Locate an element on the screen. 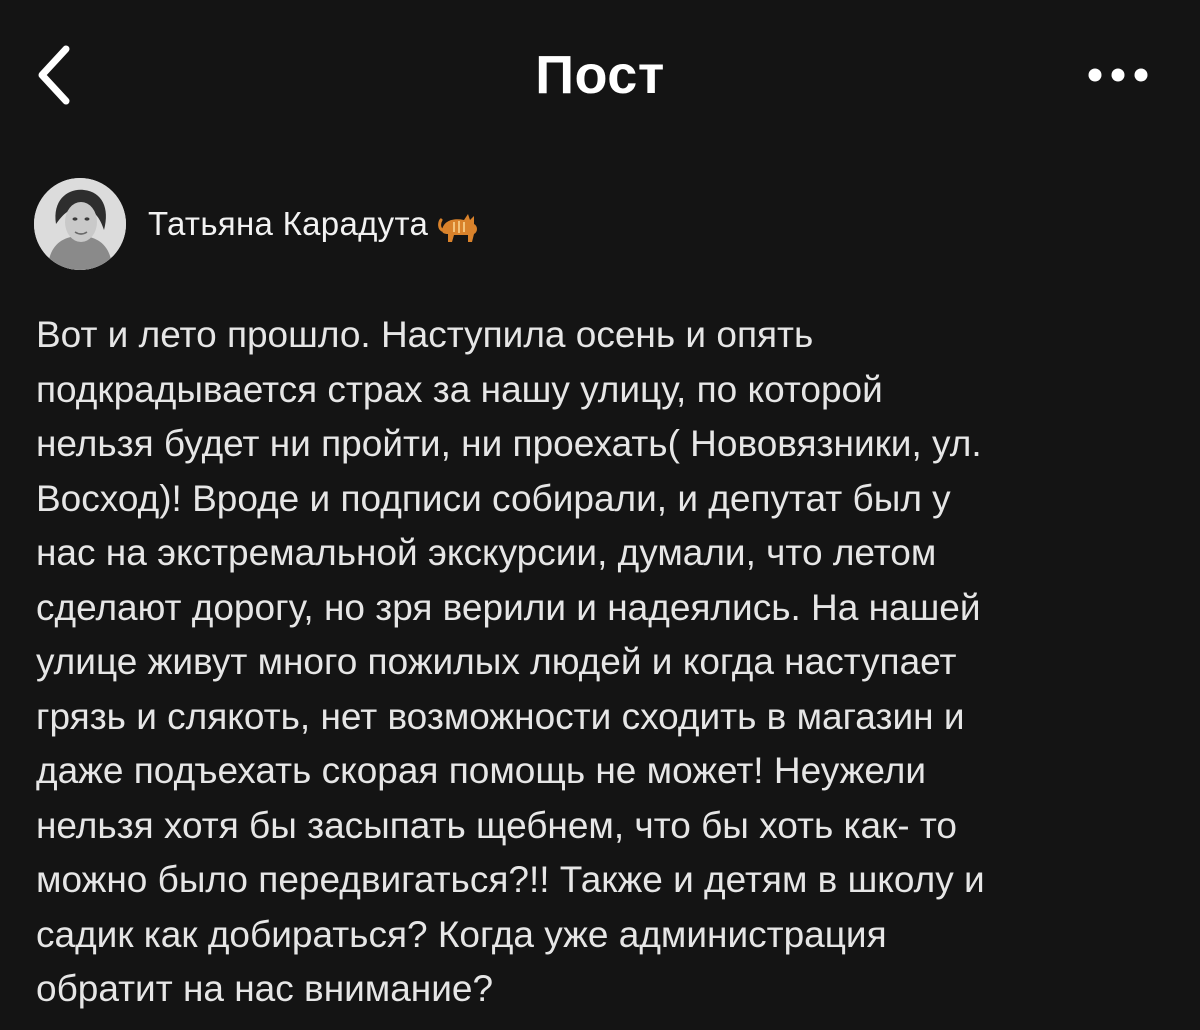 The height and width of the screenshot is (1030, 1200). avatar is located at coordinates (80, 224).